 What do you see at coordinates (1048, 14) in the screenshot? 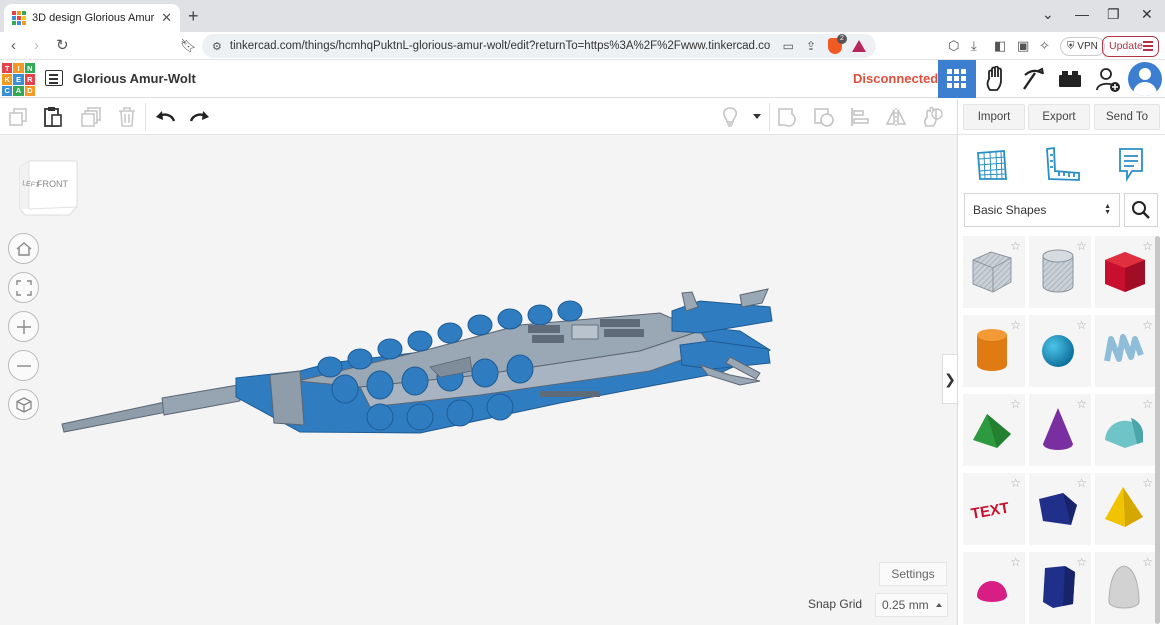
I see `tab-list-chevron-icon: ⌄` at bounding box center [1048, 14].